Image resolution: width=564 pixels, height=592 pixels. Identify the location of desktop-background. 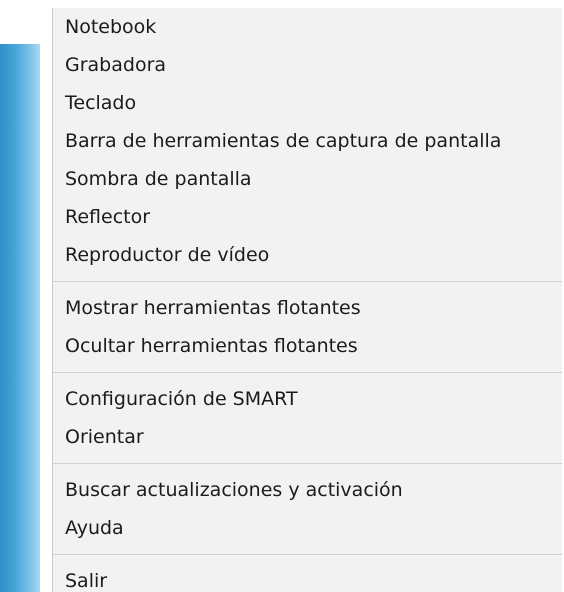
(20, 22).